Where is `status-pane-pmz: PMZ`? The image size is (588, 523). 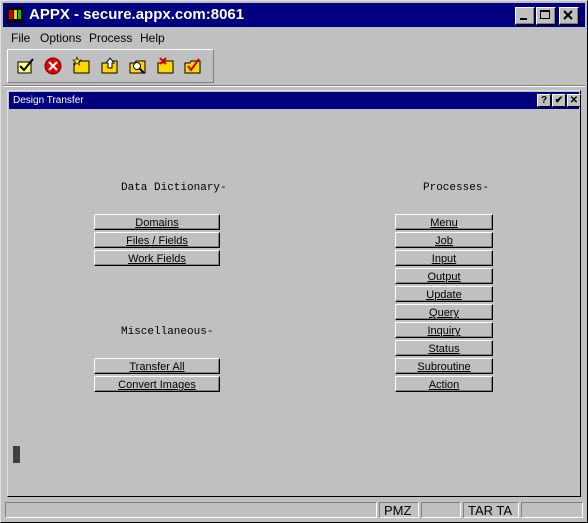 status-pane-pmz: PMZ is located at coordinates (399, 510).